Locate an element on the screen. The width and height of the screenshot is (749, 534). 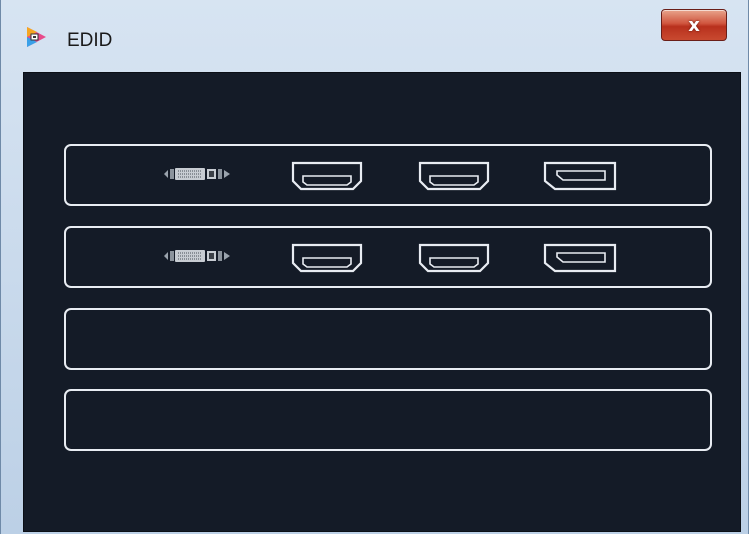
close-icon: x is located at coordinates (694, 25).